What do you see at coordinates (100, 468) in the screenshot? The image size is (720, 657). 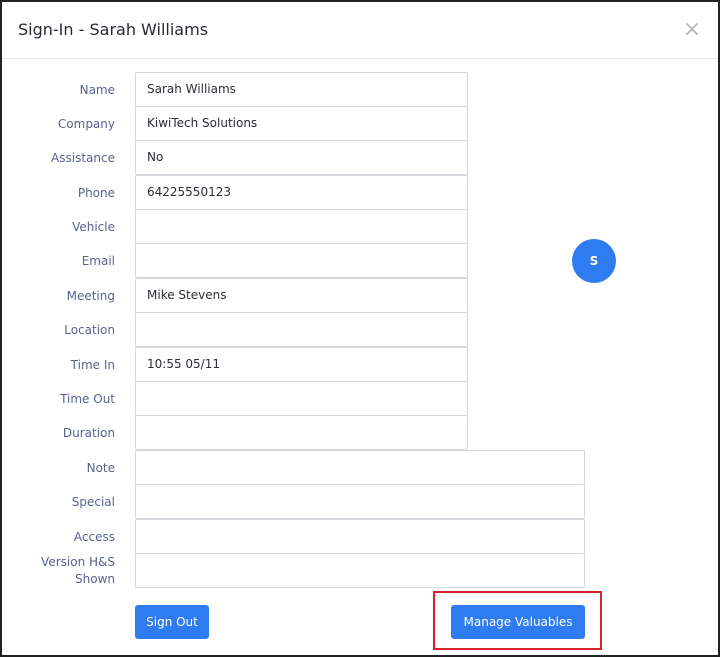 I see `note-label: Note` at bounding box center [100, 468].